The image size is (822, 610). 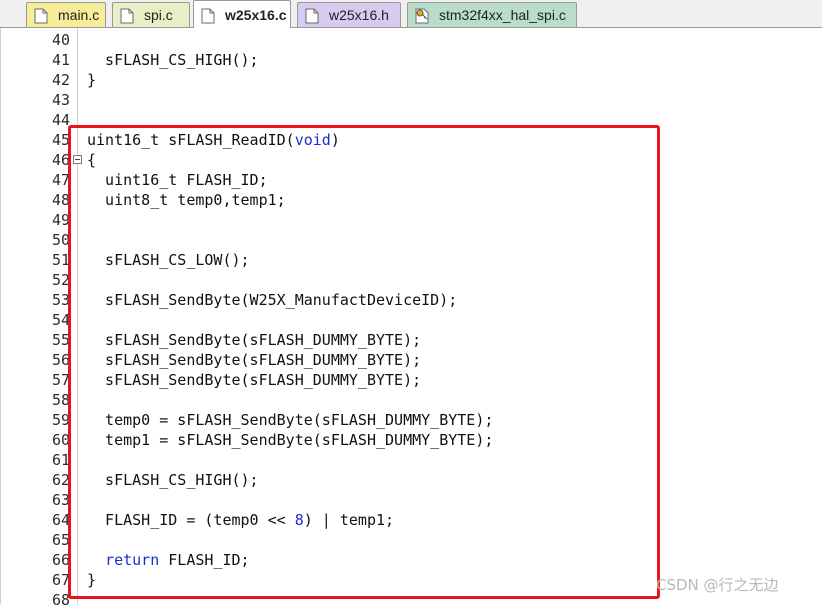 I want to click on line-number: 56, so click(x=60, y=360).